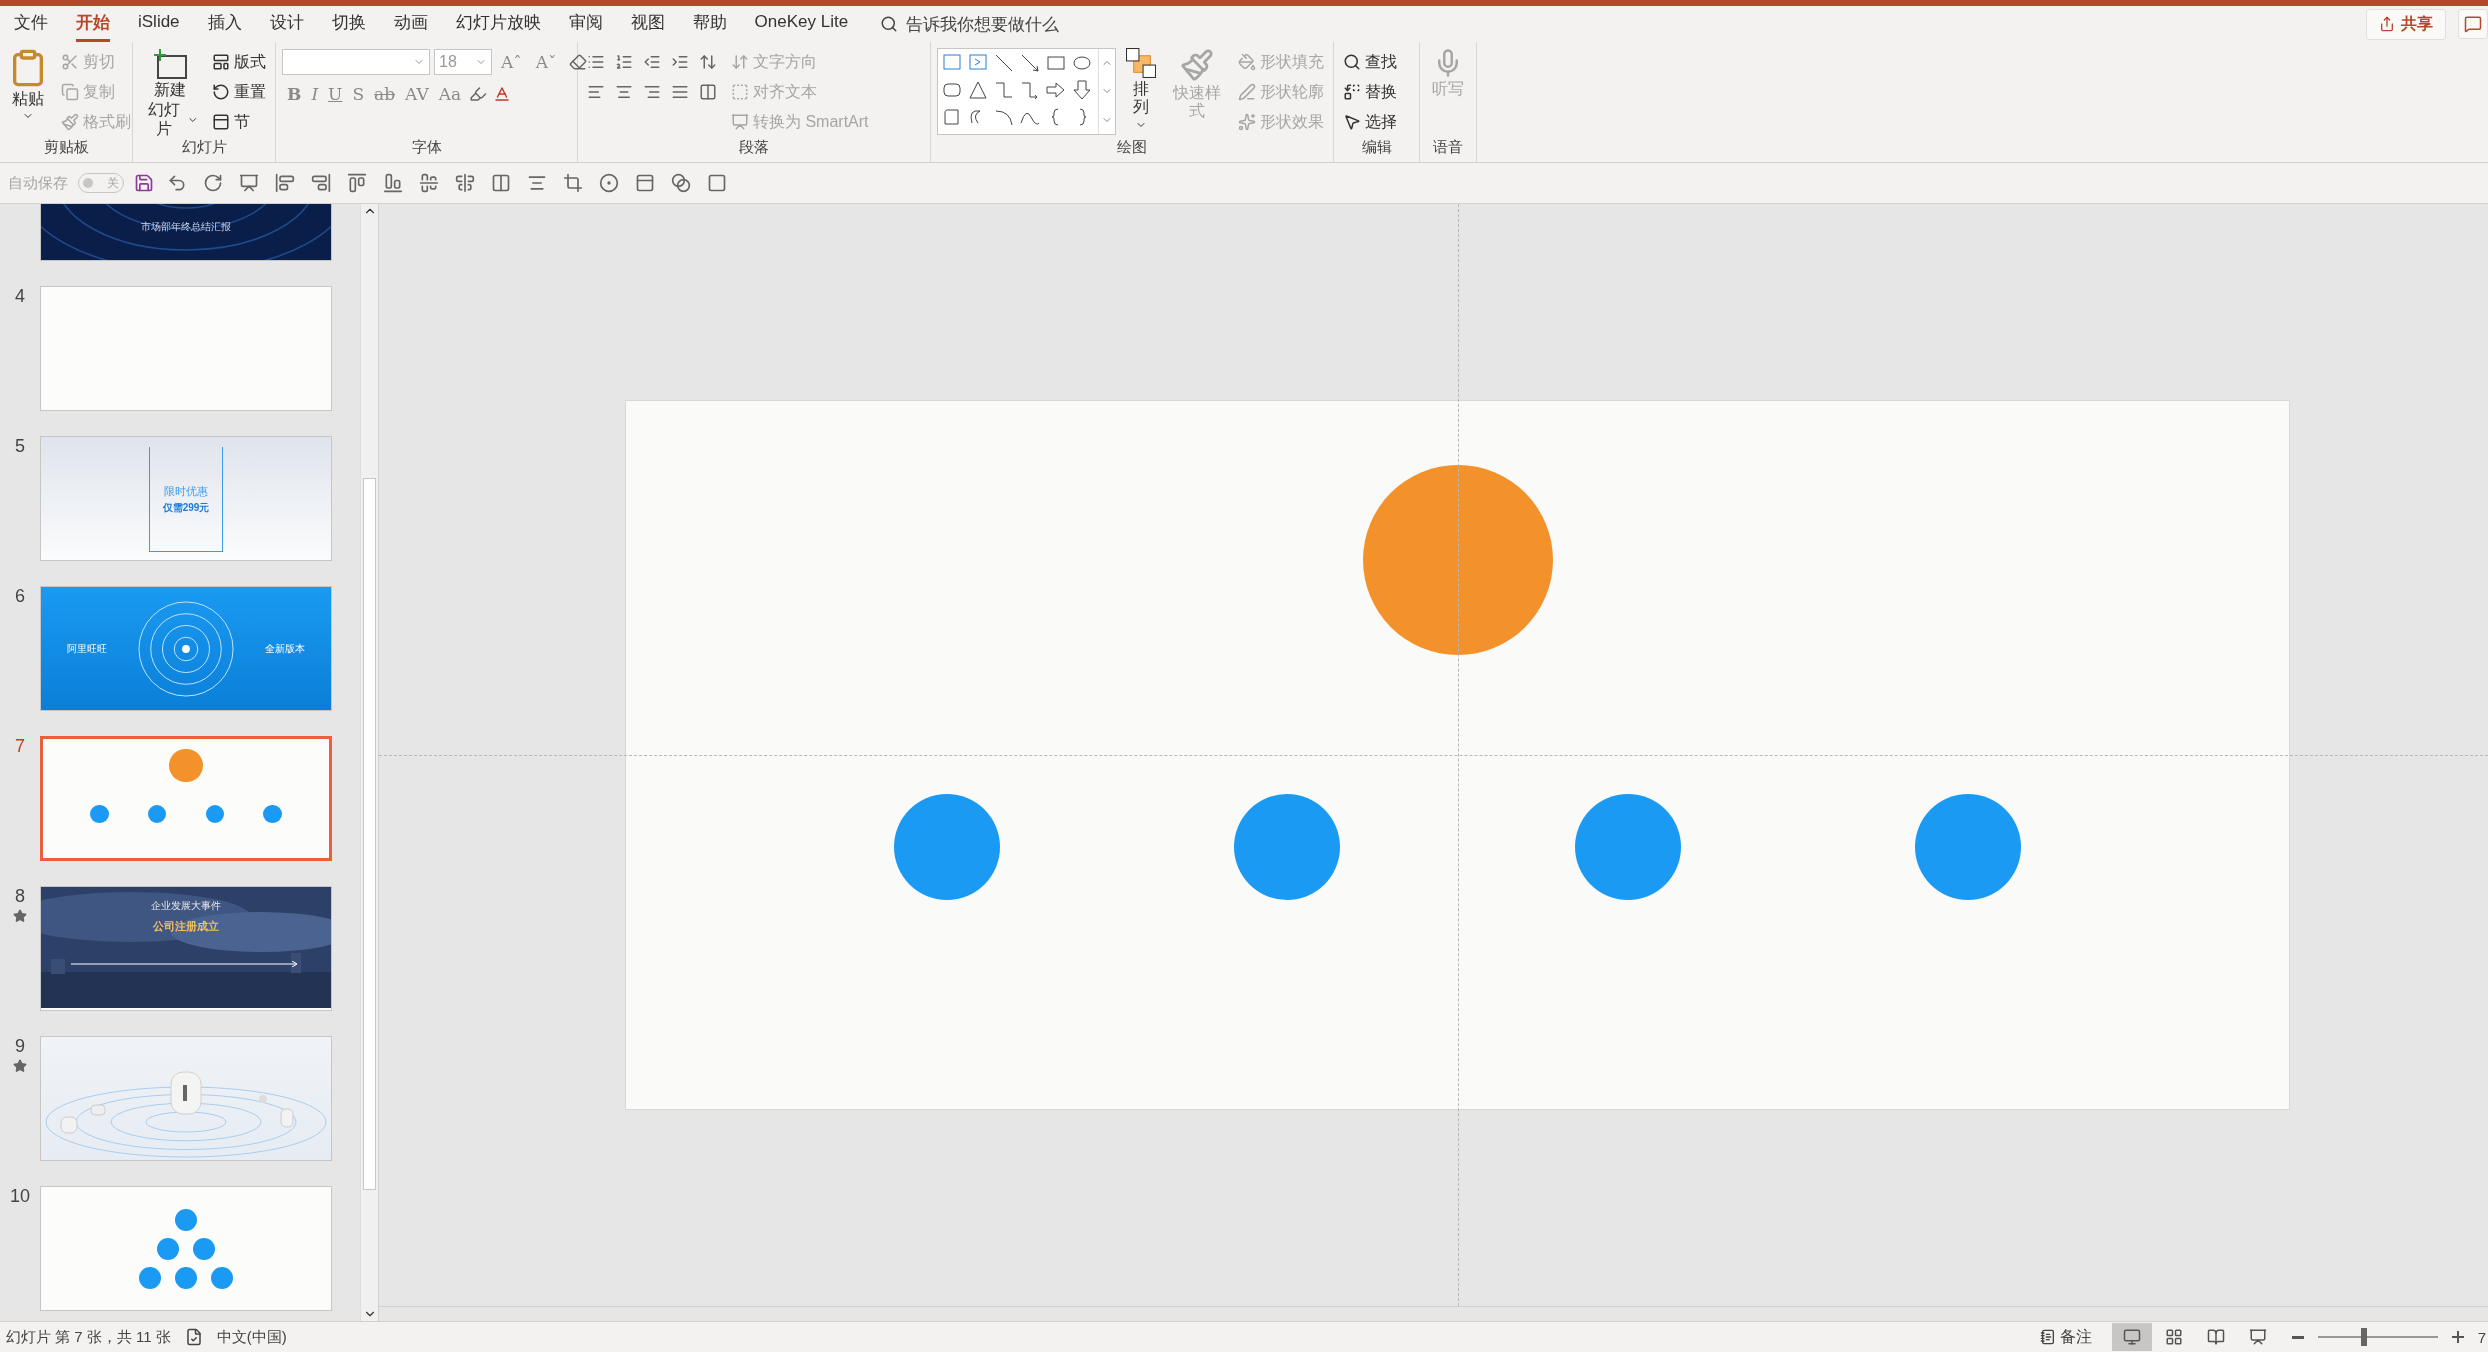 The width and height of the screenshot is (2488, 1352). I want to click on ribbon-tab: 切换, so click(348, 24).